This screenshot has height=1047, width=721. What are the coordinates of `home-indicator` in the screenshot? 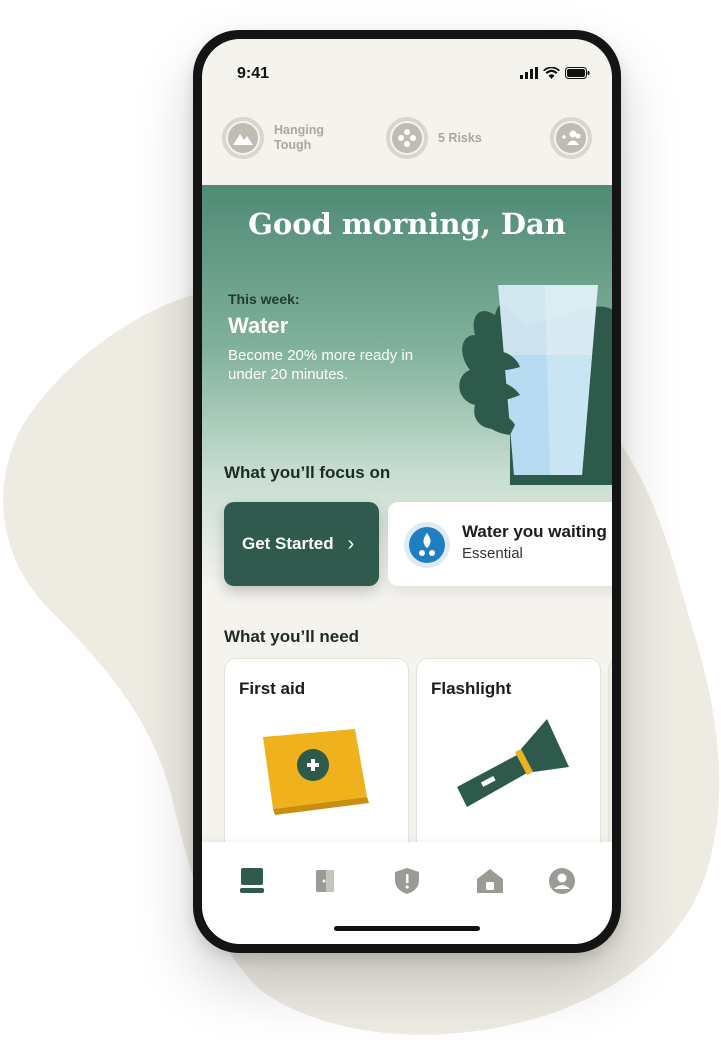 It's located at (407, 928).